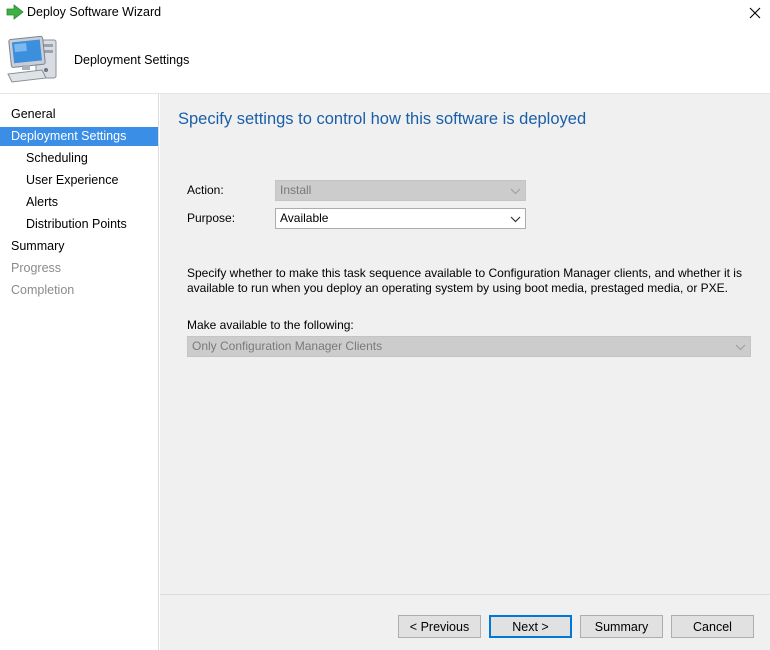 Image resolution: width=770 pixels, height=650 pixels. What do you see at coordinates (439, 626) in the screenshot?
I see `previous-button: < Previous` at bounding box center [439, 626].